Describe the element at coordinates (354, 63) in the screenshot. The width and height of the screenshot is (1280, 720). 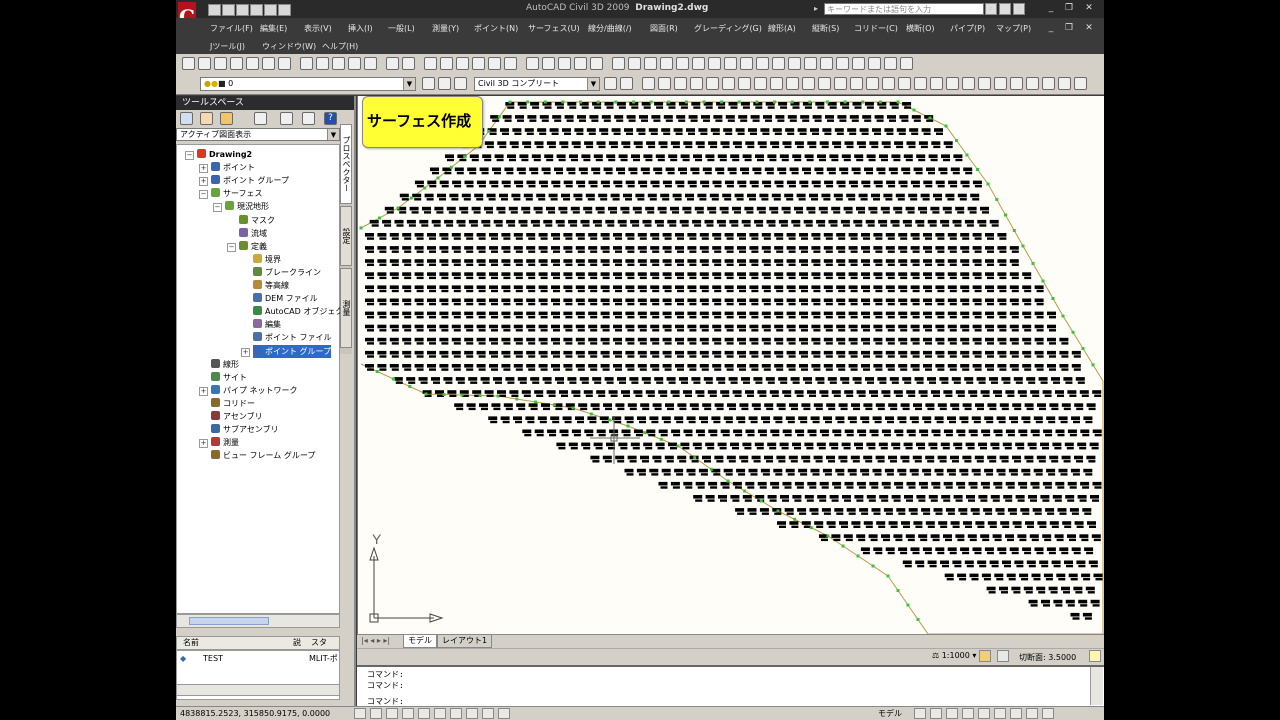
I see `match-properties-icon` at that location.